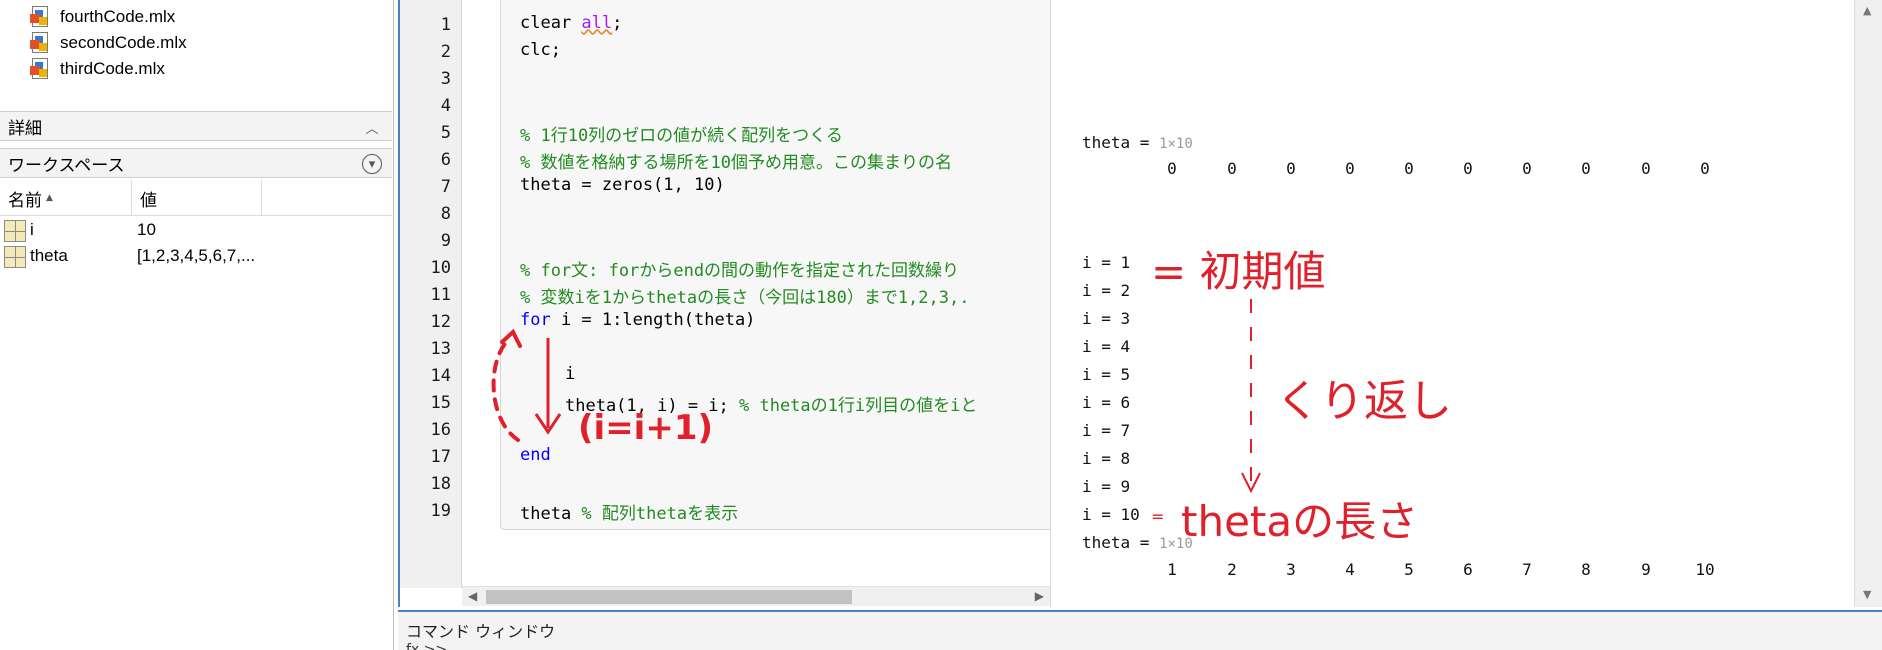 This screenshot has height=650, width=1882. Describe the element at coordinates (1106, 374) in the screenshot. I see `loop-output-line: i = 5` at that location.